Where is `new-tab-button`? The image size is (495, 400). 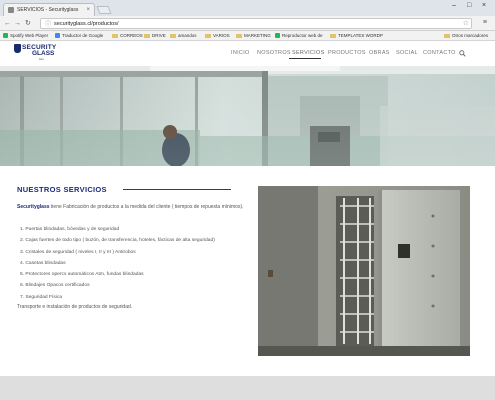 new-tab-button is located at coordinates (104, 10).